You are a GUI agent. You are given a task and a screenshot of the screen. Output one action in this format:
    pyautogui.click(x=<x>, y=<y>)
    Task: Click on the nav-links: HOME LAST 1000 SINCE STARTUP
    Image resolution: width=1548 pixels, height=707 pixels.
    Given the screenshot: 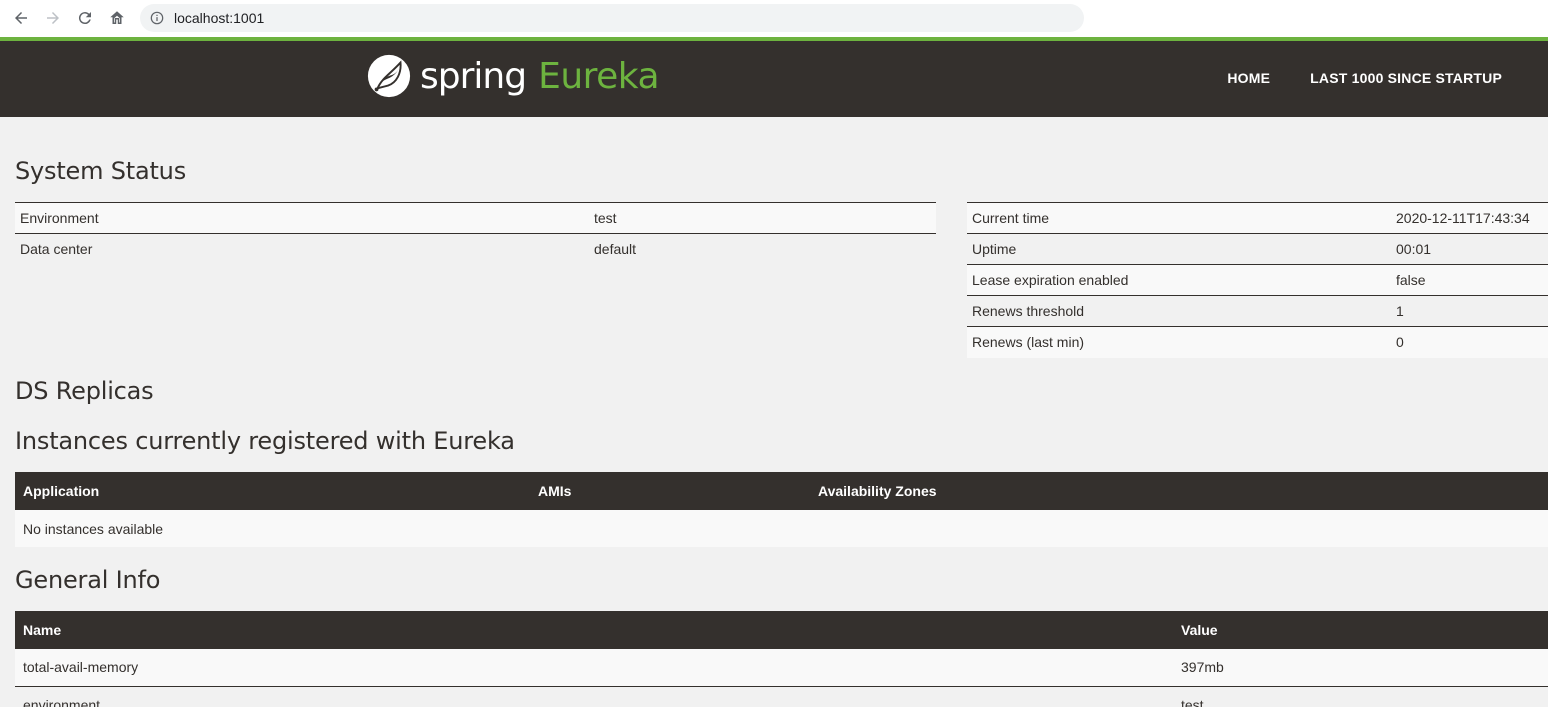 What is the action you would take?
    pyautogui.click(x=1364, y=78)
    